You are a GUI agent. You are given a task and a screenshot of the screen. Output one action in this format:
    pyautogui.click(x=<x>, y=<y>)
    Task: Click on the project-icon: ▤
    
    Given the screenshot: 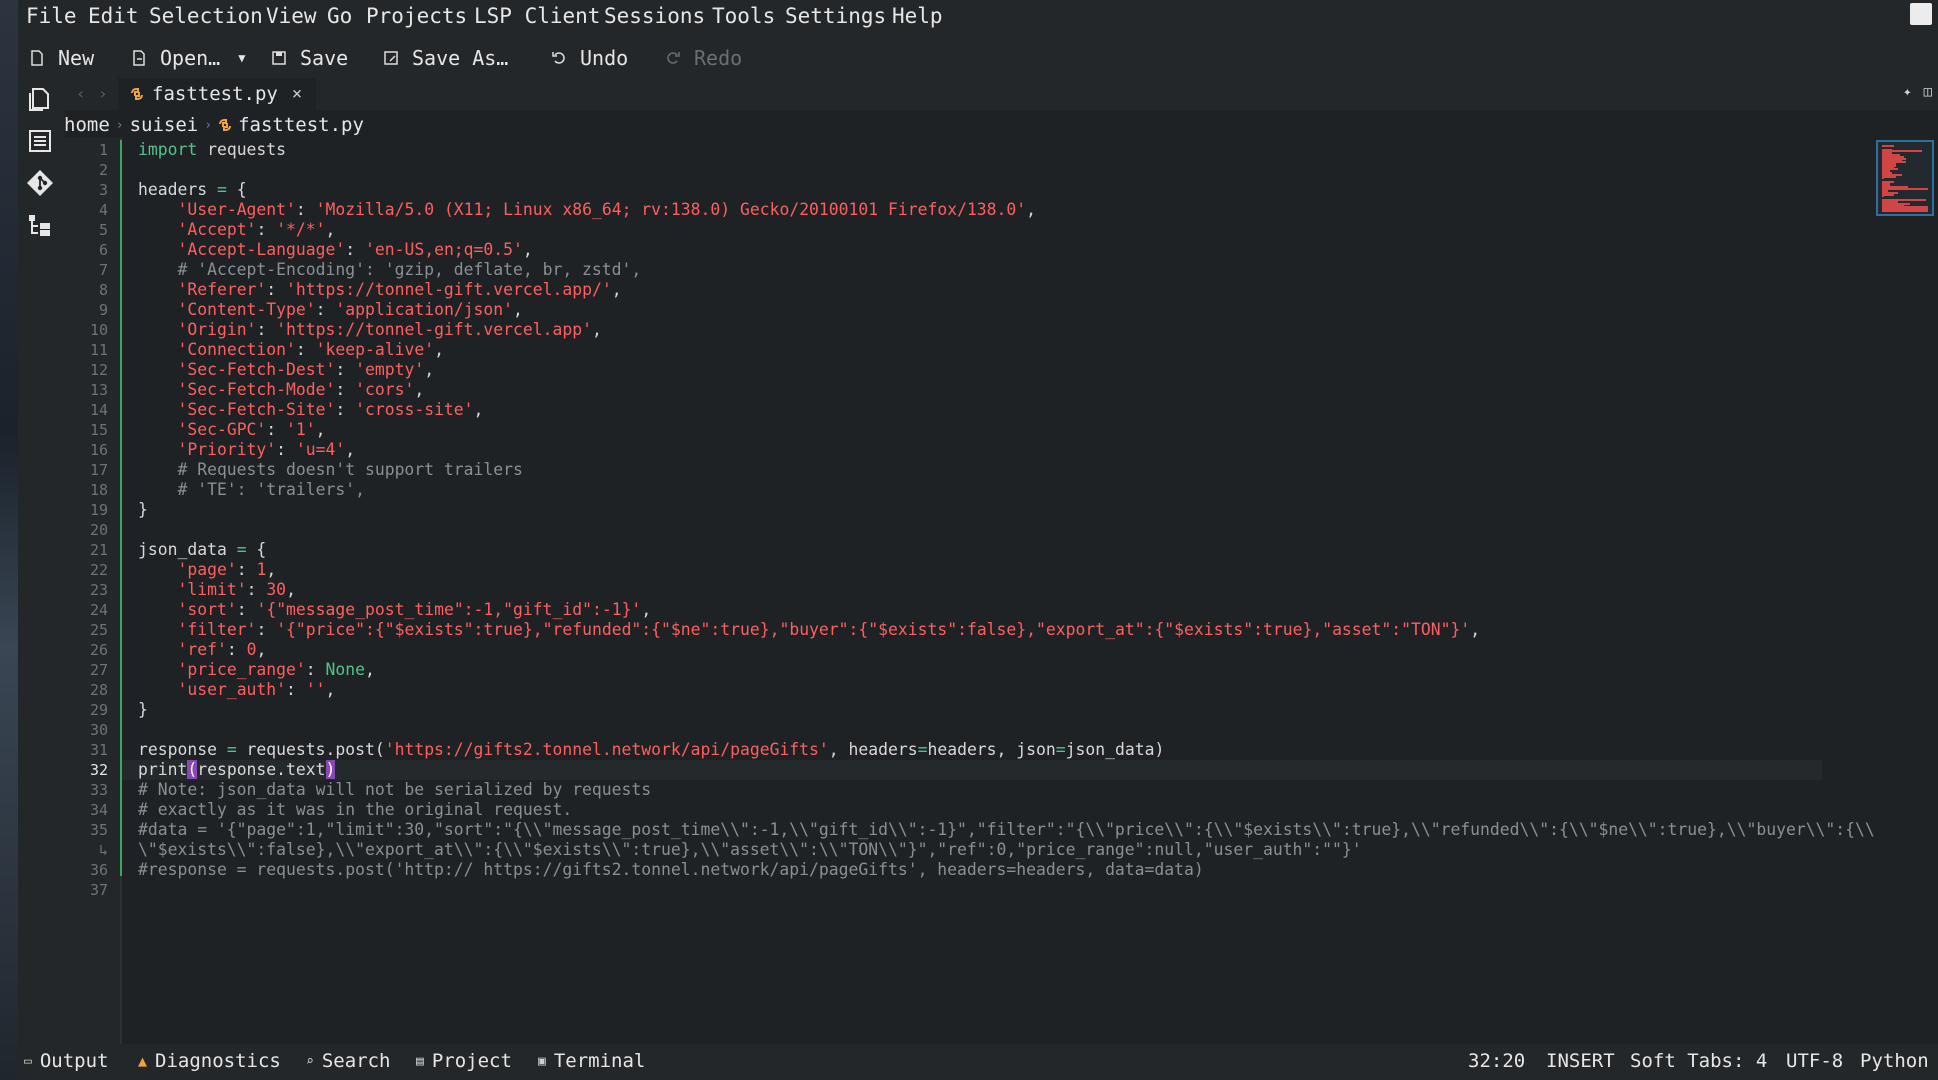 What is the action you would take?
    pyautogui.click(x=420, y=1061)
    